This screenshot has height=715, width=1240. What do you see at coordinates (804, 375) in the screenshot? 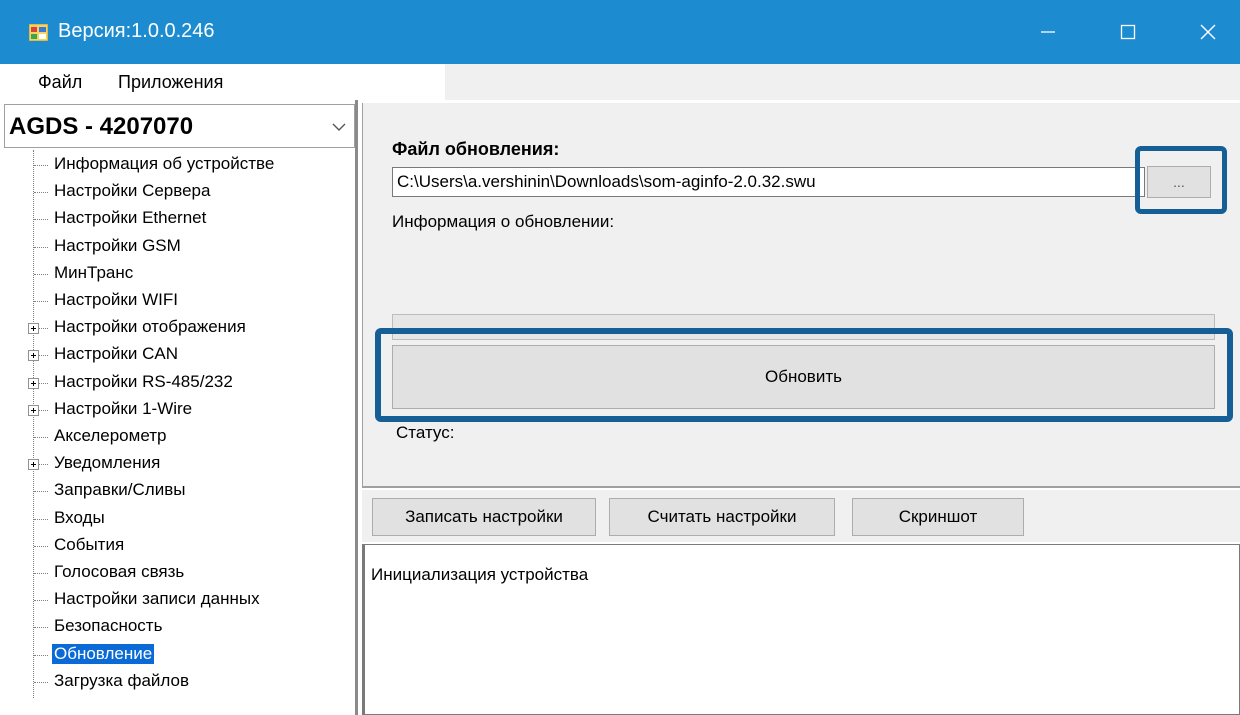
I see `update-button-highlight` at bounding box center [804, 375].